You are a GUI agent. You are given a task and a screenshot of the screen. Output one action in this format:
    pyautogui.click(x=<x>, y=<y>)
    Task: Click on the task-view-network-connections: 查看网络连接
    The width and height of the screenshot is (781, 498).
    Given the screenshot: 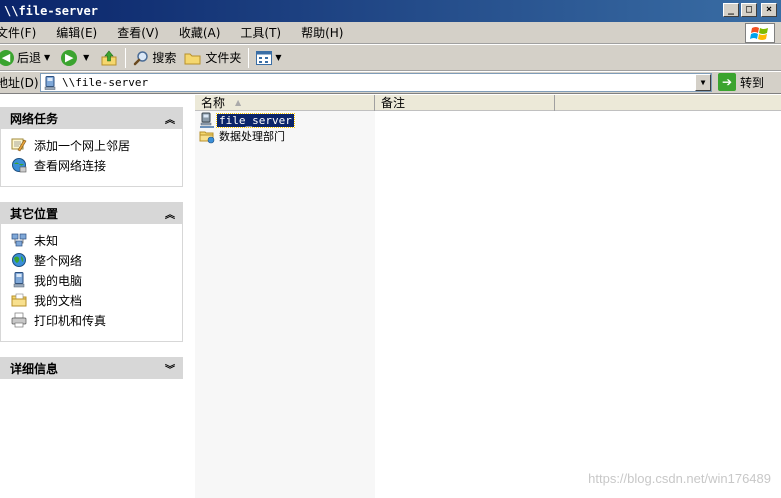 What is the action you would take?
    pyautogui.click(x=91, y=165)
    